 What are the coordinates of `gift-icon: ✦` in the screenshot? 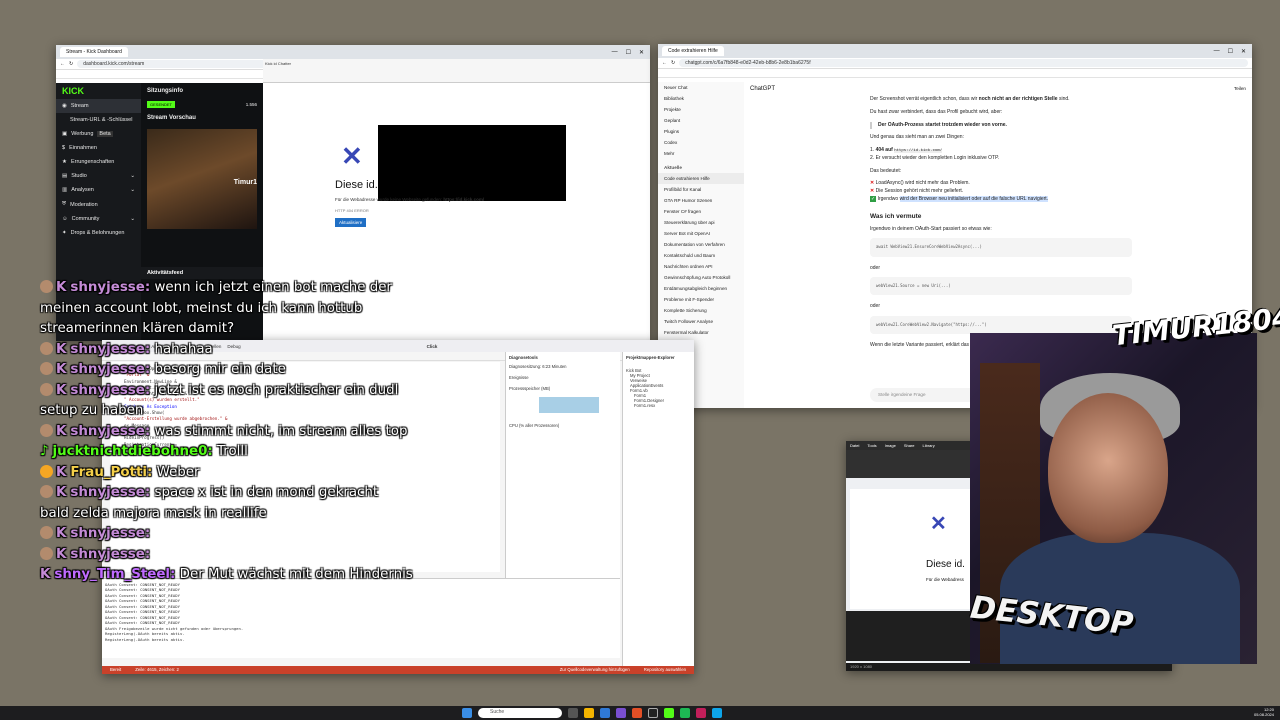 It's located at (64, 233).